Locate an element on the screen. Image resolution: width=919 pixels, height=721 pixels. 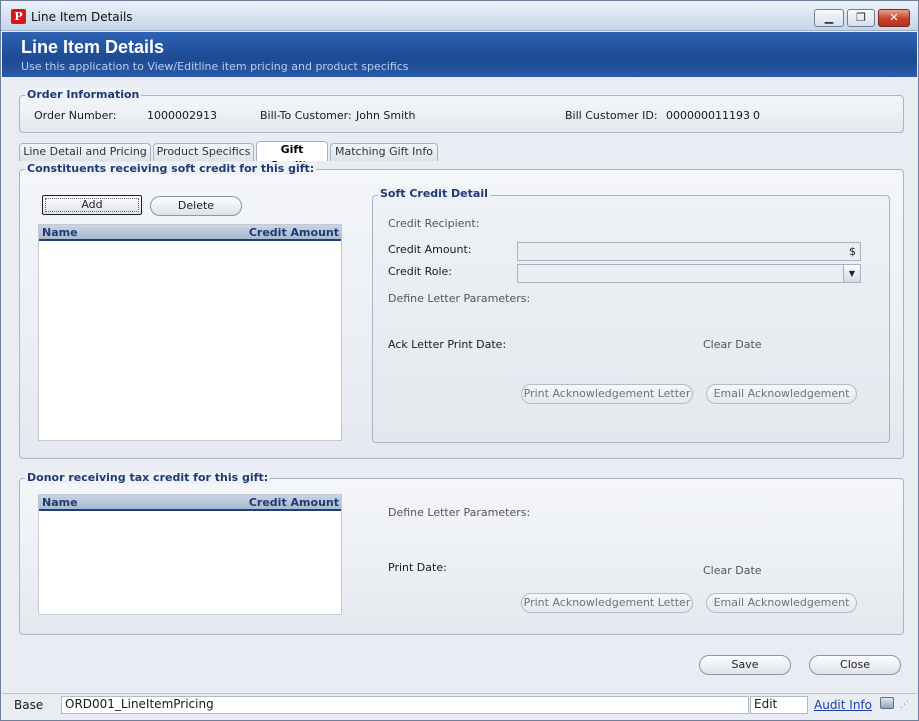
save-button: Save is located at coordinates (745, 665).